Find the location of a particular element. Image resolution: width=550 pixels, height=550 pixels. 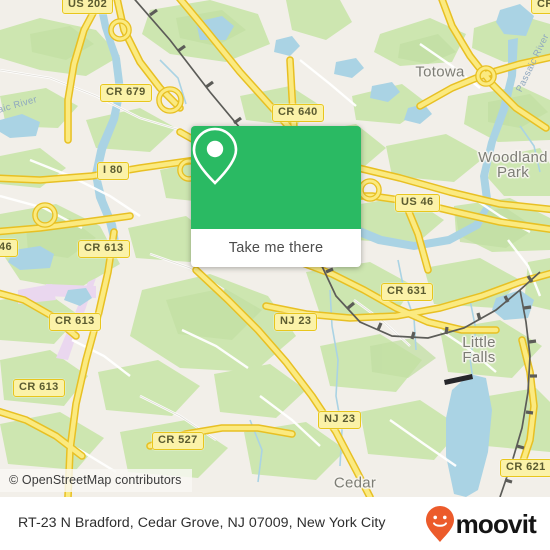

osm-attribution: © OpenStreetMap contributors is located at coordinates (96, 480).